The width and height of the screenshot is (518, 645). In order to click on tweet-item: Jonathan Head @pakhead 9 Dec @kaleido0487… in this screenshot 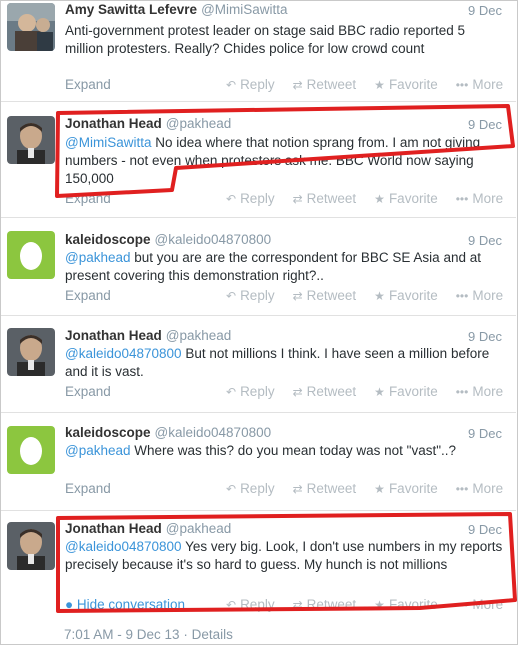, I will do `click(258, 364)`.